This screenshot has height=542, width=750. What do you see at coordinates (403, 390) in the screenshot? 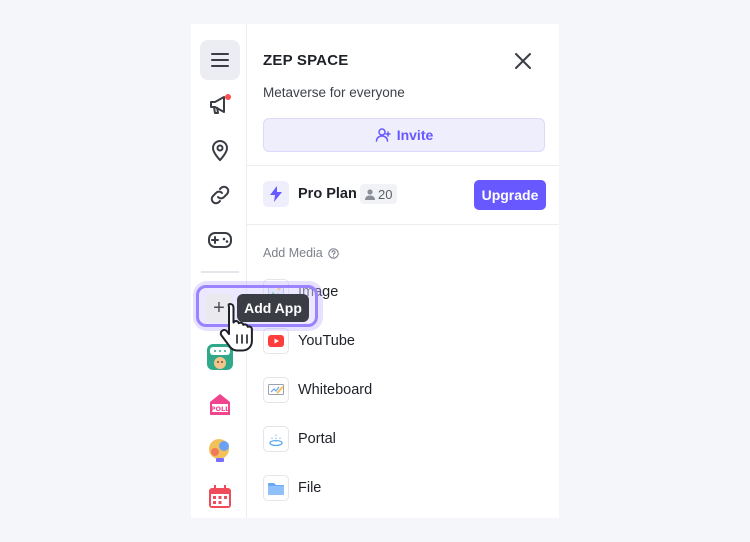
I see `media-item-whiteboard: Whiteboard` at bounding box center [403, 390].